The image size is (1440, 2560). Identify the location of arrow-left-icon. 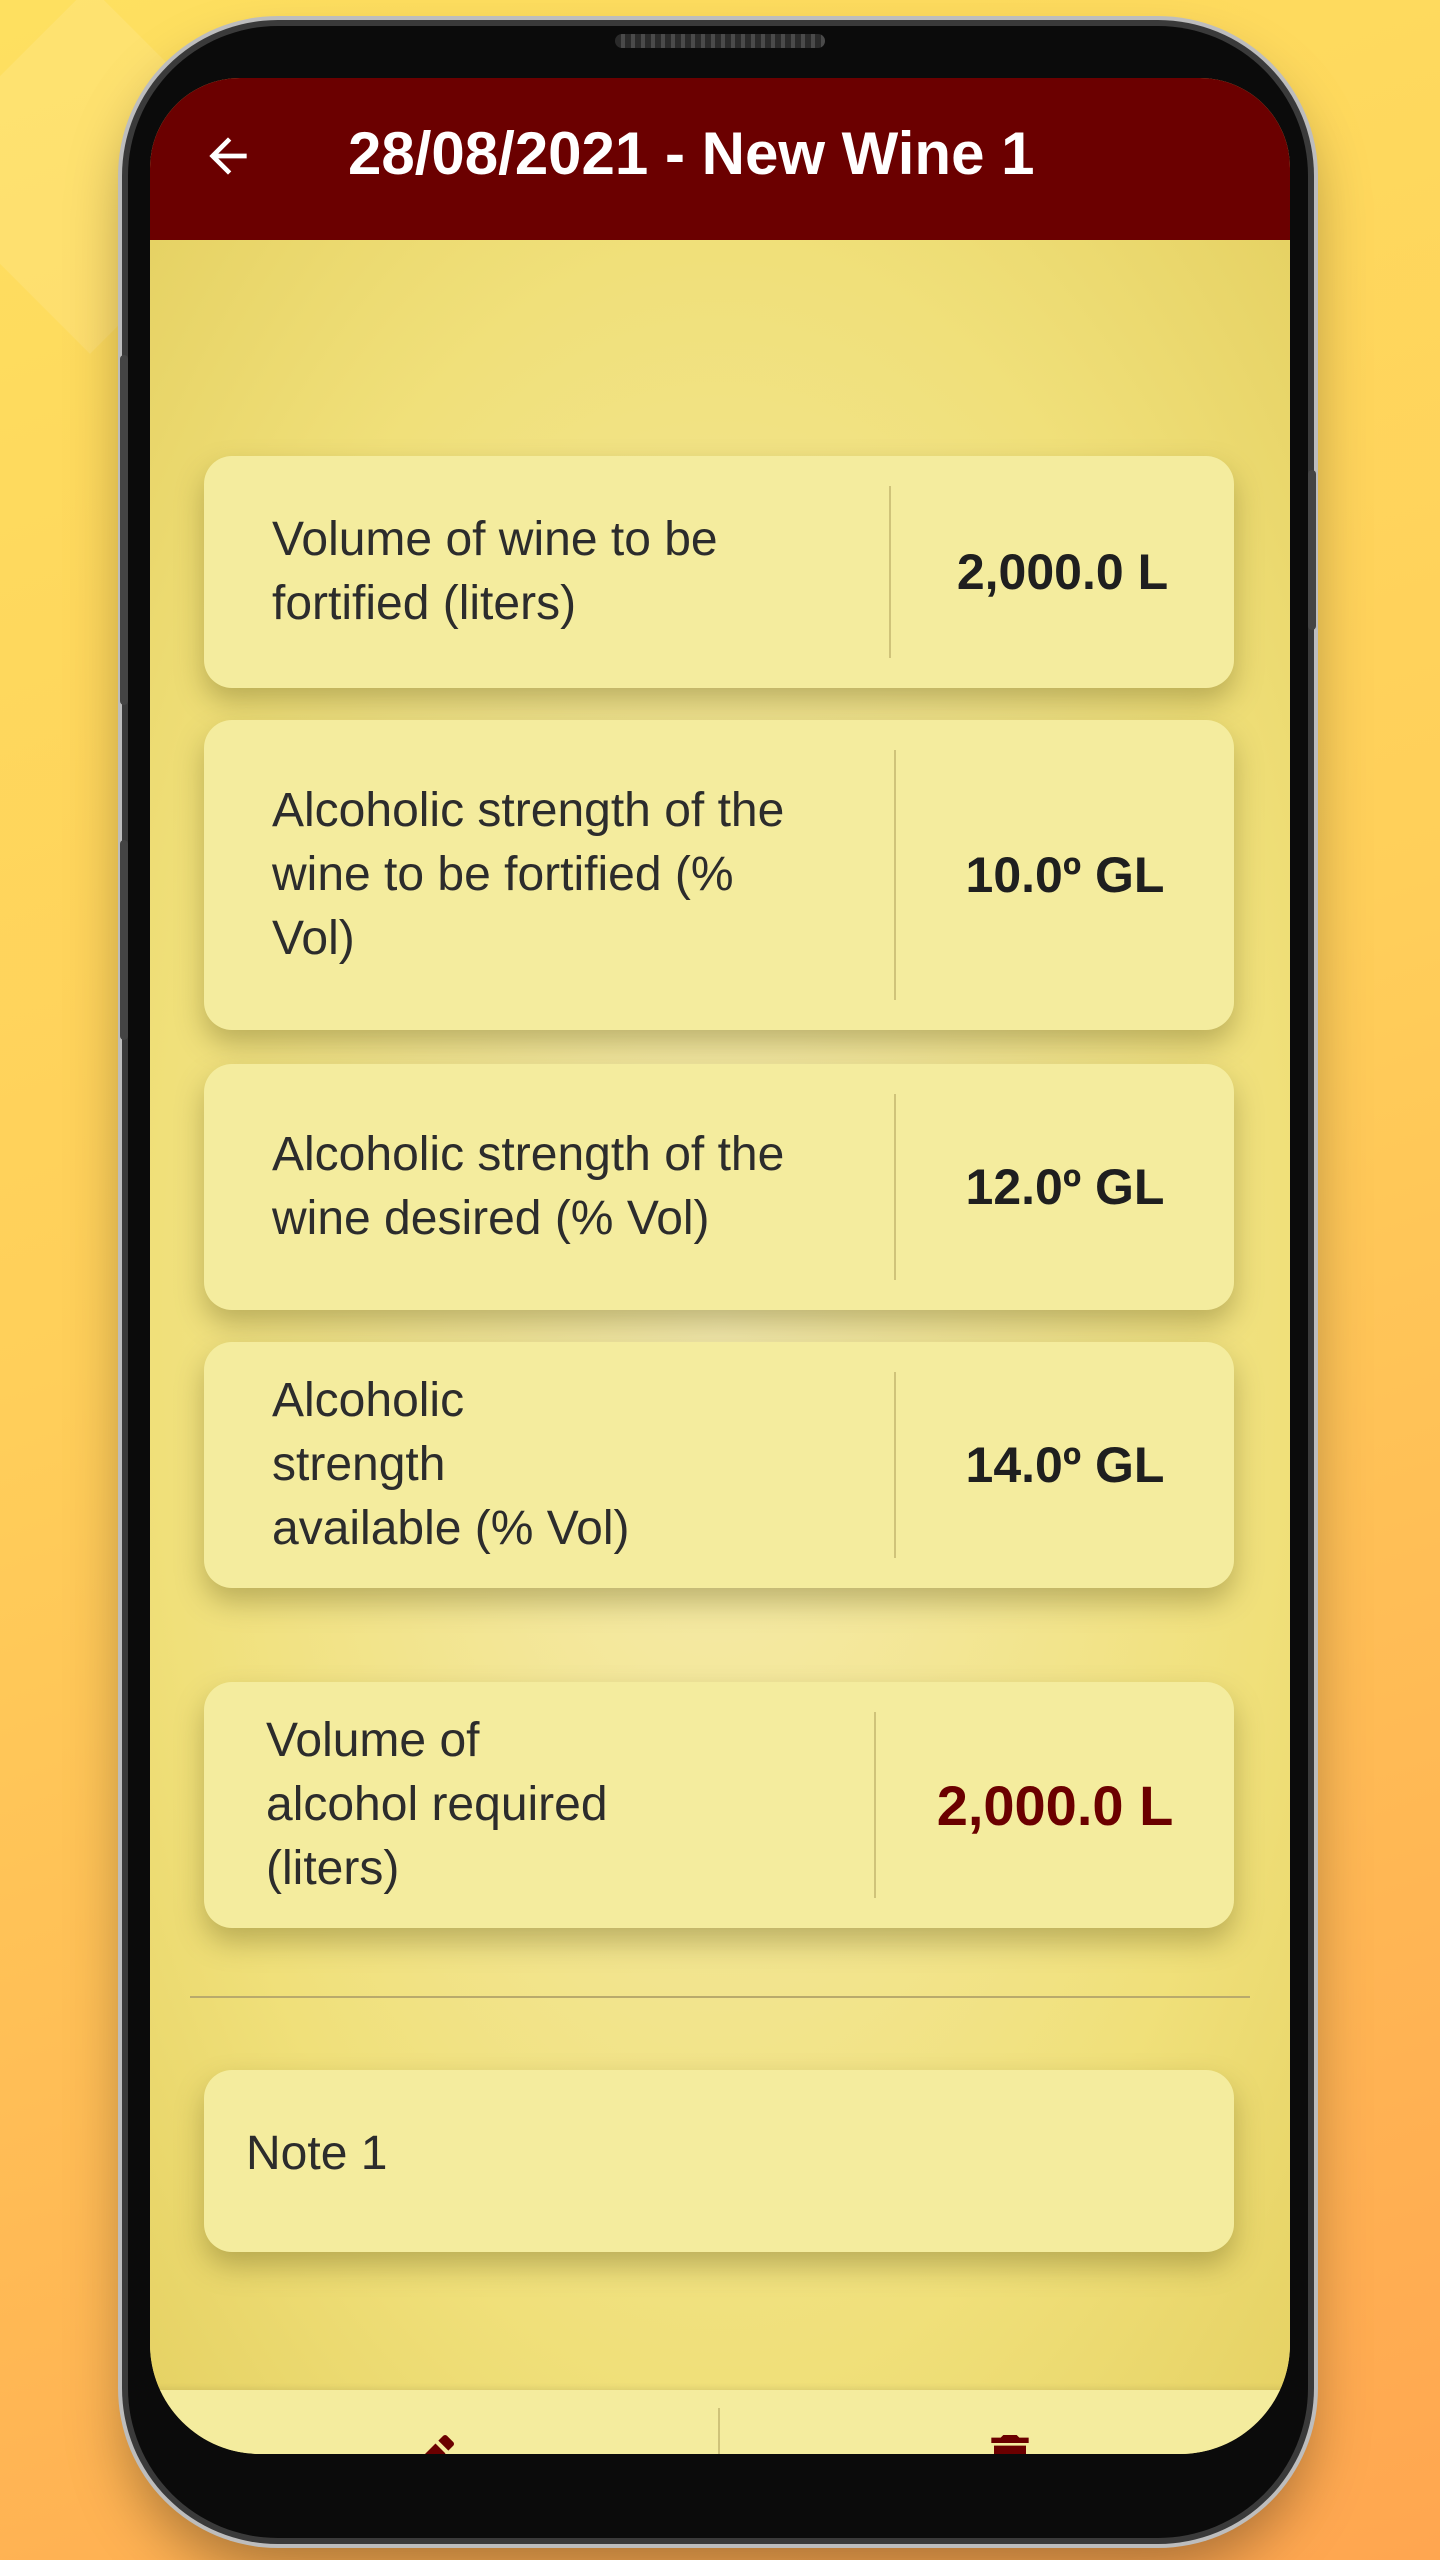
(228, 156).